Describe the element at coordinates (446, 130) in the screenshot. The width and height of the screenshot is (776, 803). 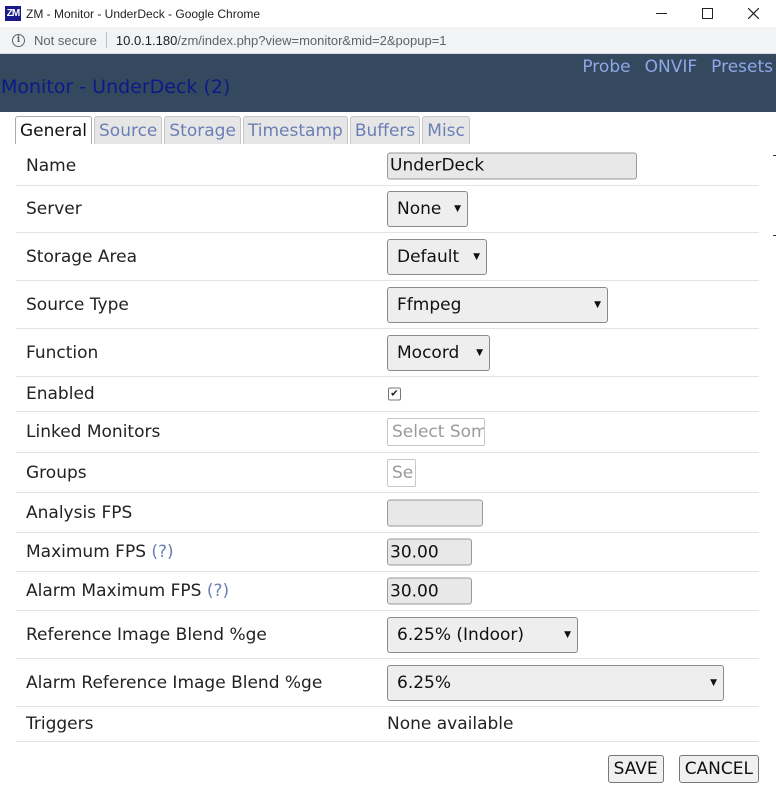
I see `tab-misc: Misc` at that location.